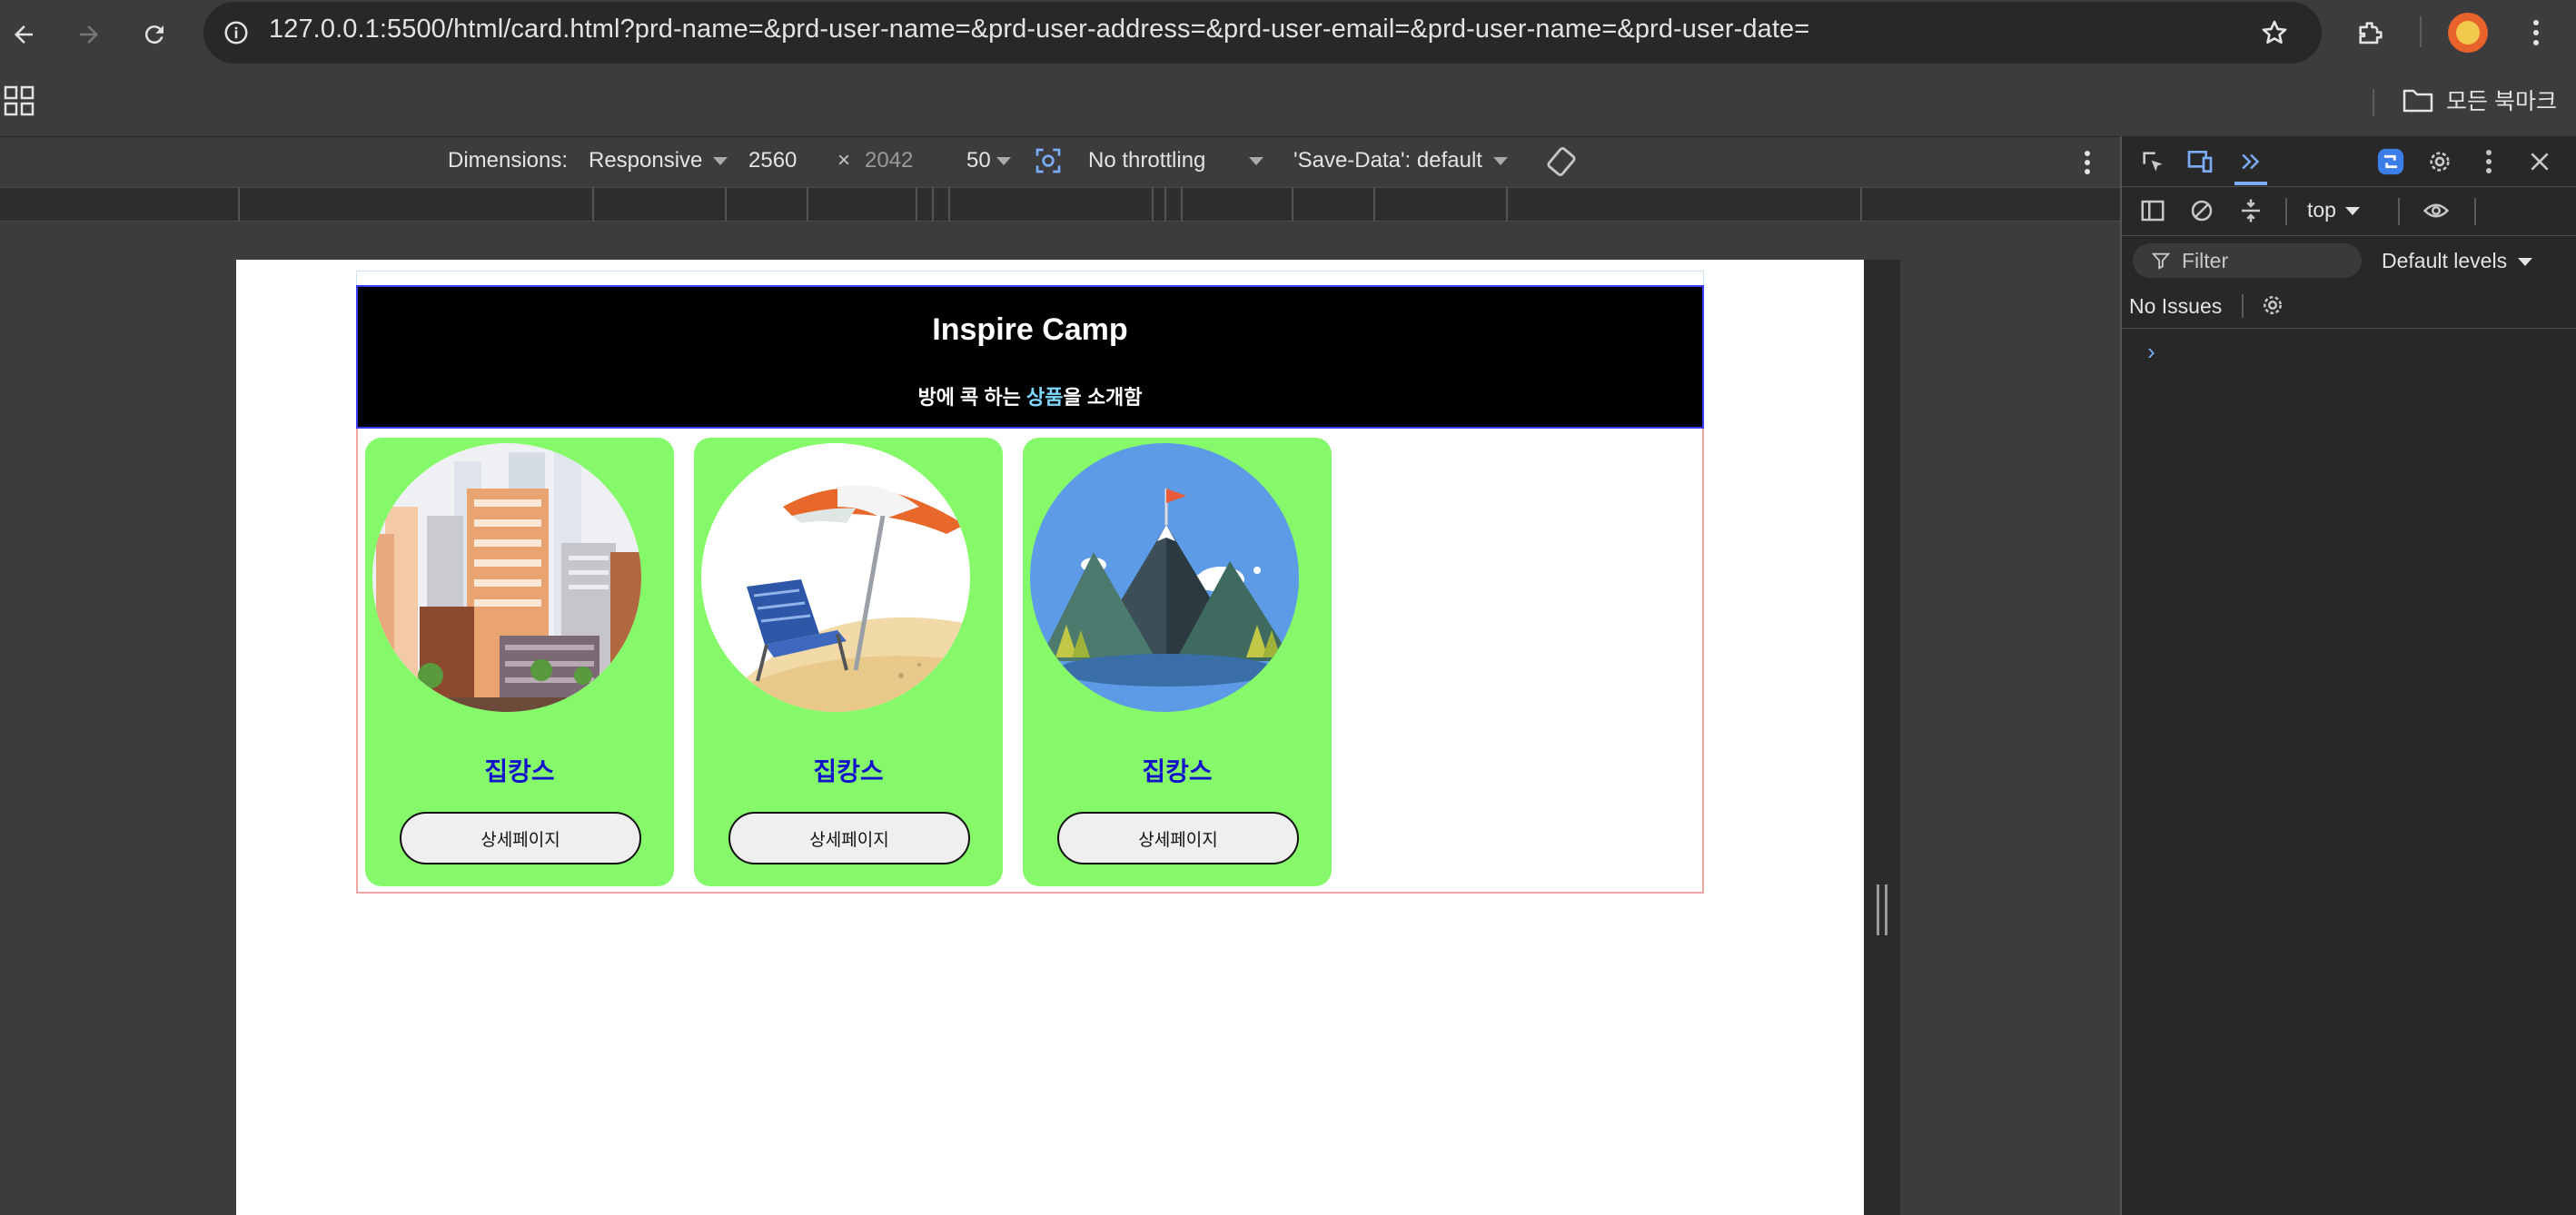  Describe the element at coordinates (2200, 161) in the screenshot. I see `device-toggle-icon` at that location.